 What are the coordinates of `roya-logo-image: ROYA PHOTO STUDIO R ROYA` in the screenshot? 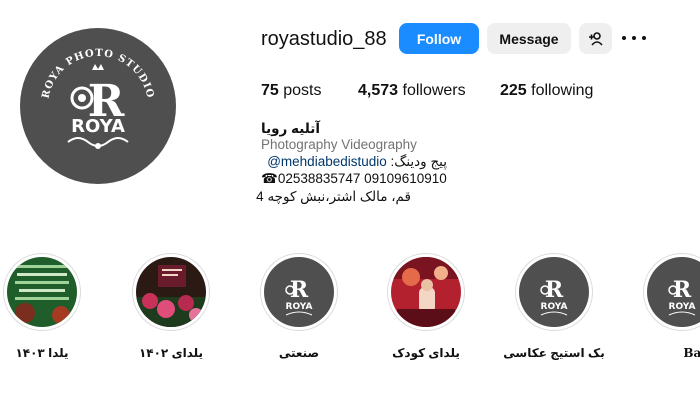 It's located at (98, 106).